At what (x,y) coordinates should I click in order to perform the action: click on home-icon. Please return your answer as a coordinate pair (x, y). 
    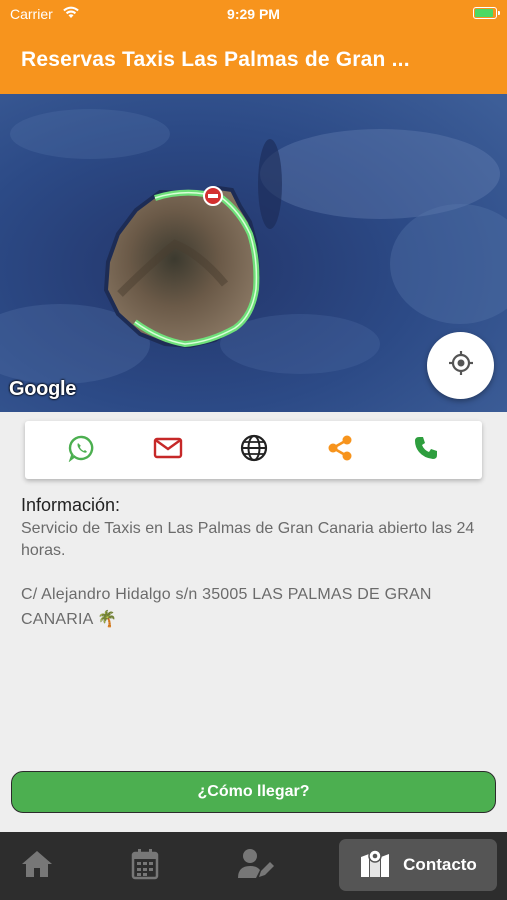
    Looking at the image, I should click on (37, 866).